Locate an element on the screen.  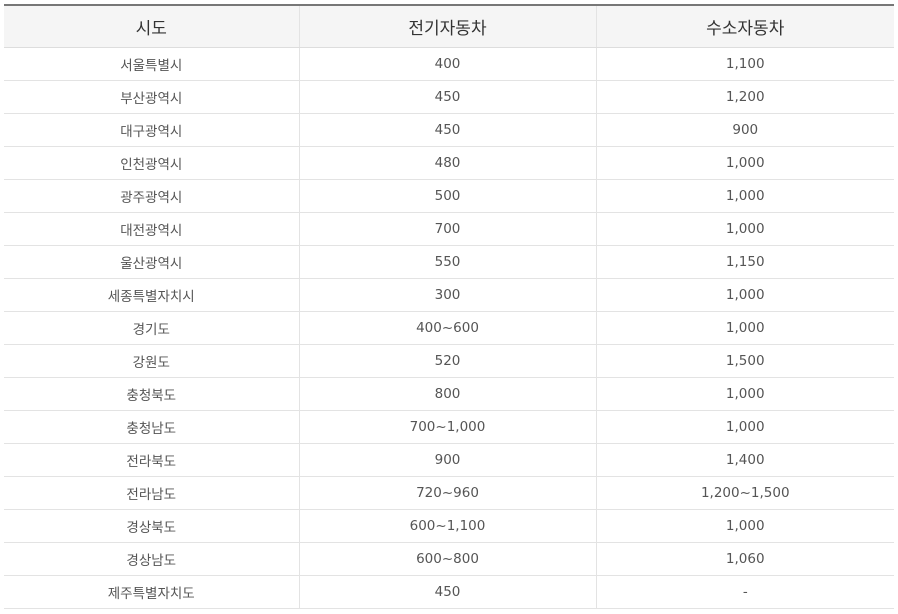
table-row: 경상북도 600~1,100 1,000 is located at coordinates (449, 526).